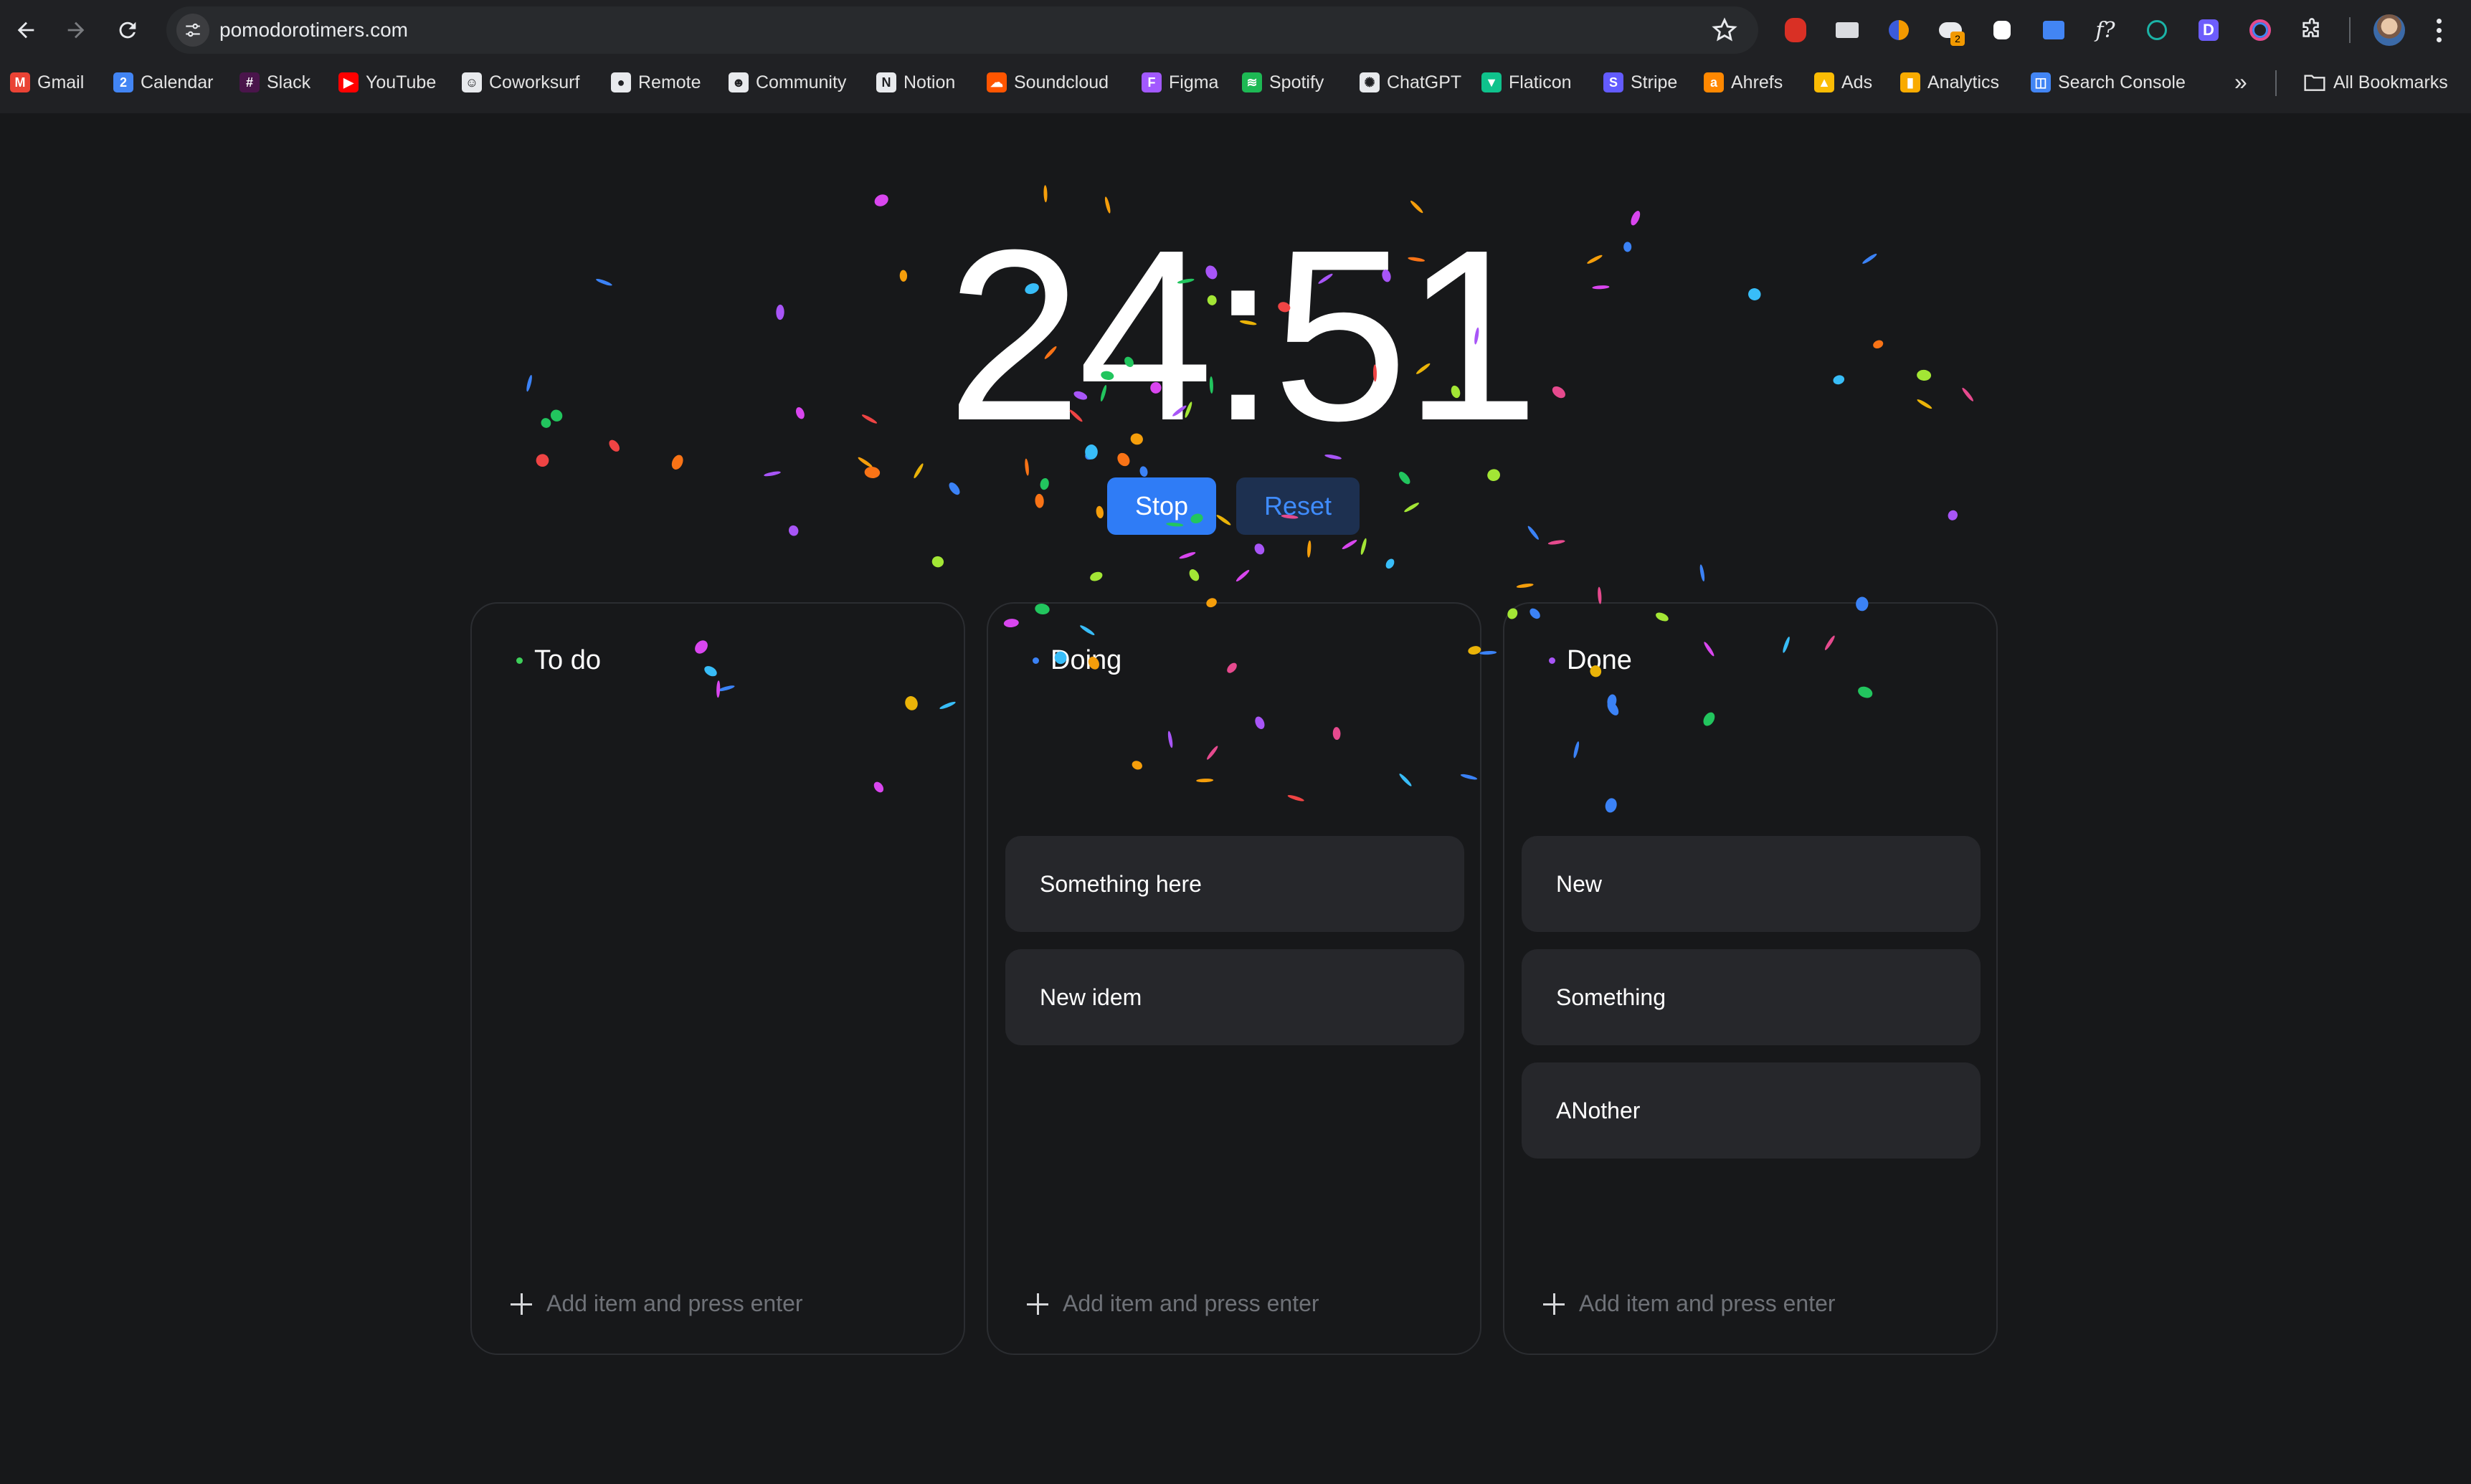 The width and height of the screenshot is (2471, 1484). What do you see at coordinates (2240, 81) in the screenshot?
I see `more-bookmarks-icon: »` at bounding box center [2240, 81].